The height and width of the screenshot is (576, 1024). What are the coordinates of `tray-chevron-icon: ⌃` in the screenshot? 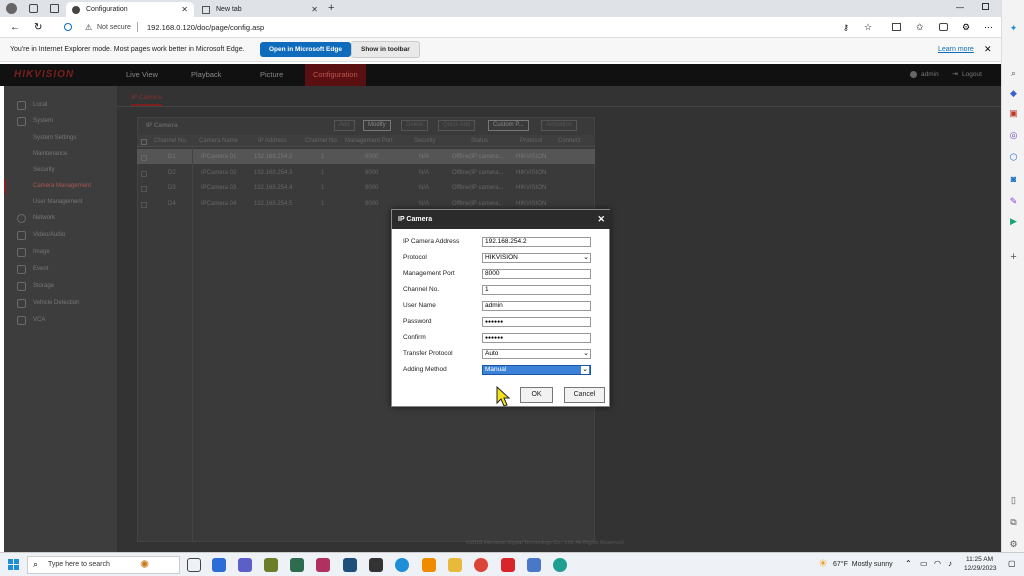 It's located at (908, 563).